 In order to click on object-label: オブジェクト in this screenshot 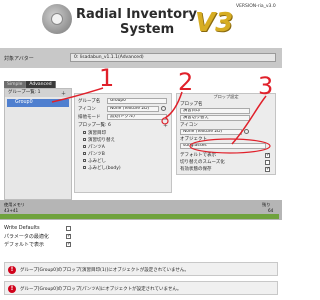, I will do `click(193, 139)`.